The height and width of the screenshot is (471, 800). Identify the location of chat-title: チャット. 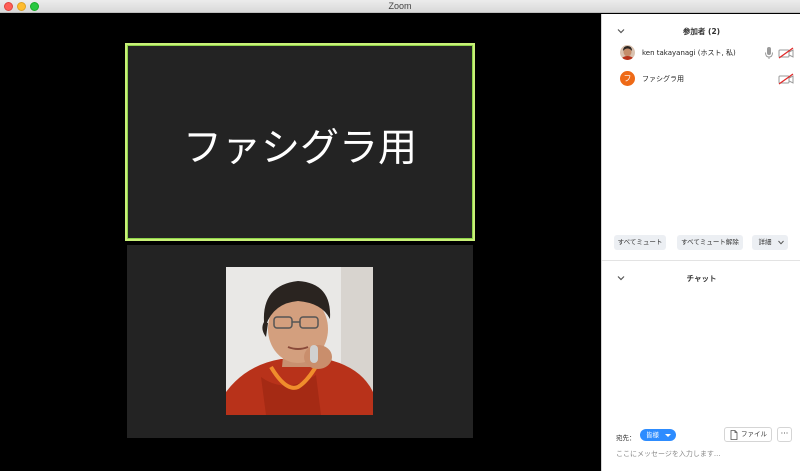
(701, 278).